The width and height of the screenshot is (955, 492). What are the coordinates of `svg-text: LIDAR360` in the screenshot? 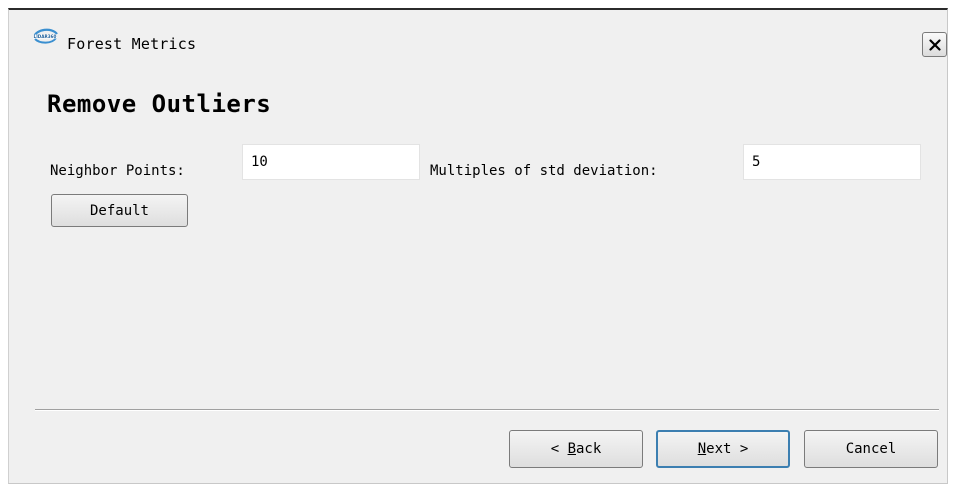 It's located at (45, 36).